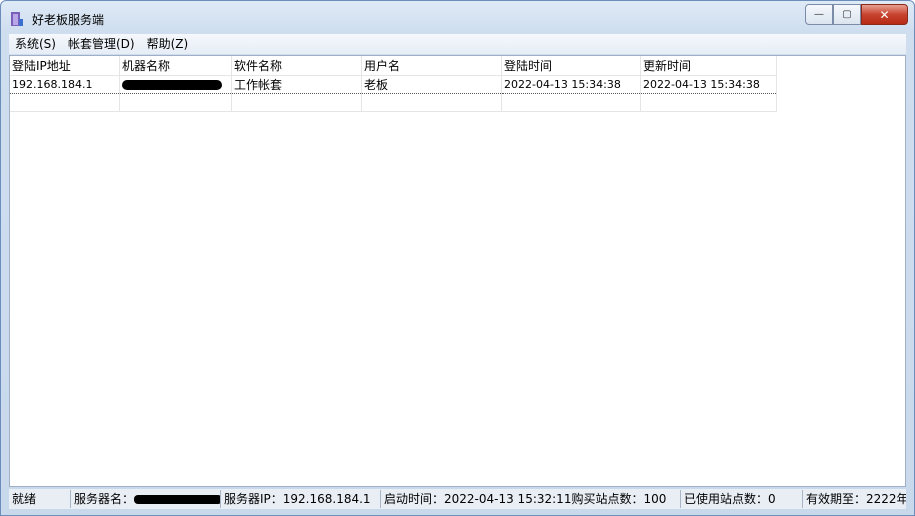 This screenshot has height=516, width=915. What do you see at coordinates (65, 66) in the screenshot?
I see `col-header-ip: 登陆IP地址` at bounding box center [65, 66].